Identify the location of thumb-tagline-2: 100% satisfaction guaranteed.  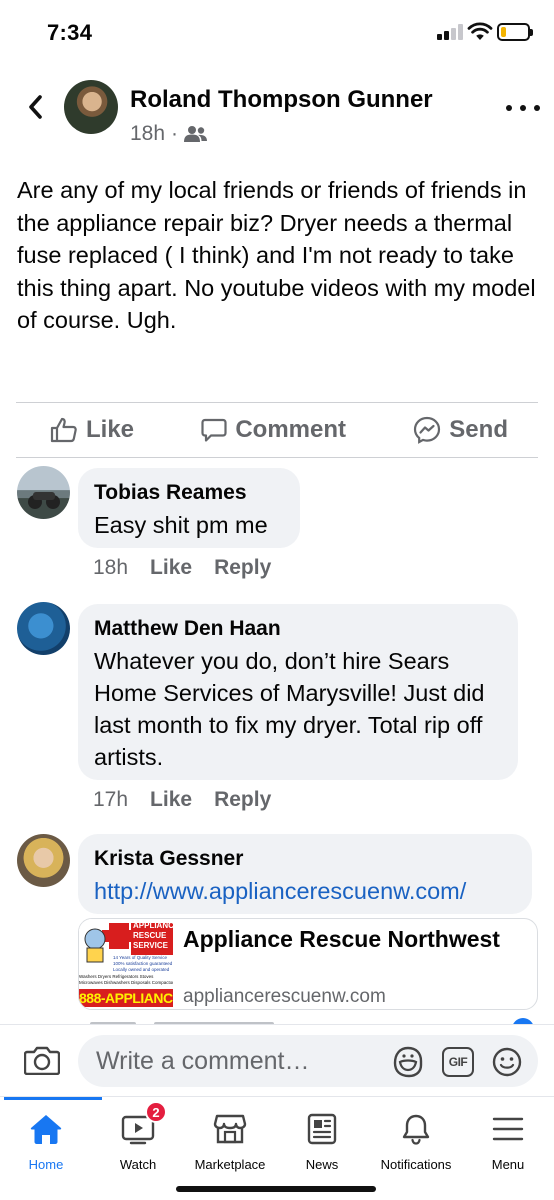
(143, 963).